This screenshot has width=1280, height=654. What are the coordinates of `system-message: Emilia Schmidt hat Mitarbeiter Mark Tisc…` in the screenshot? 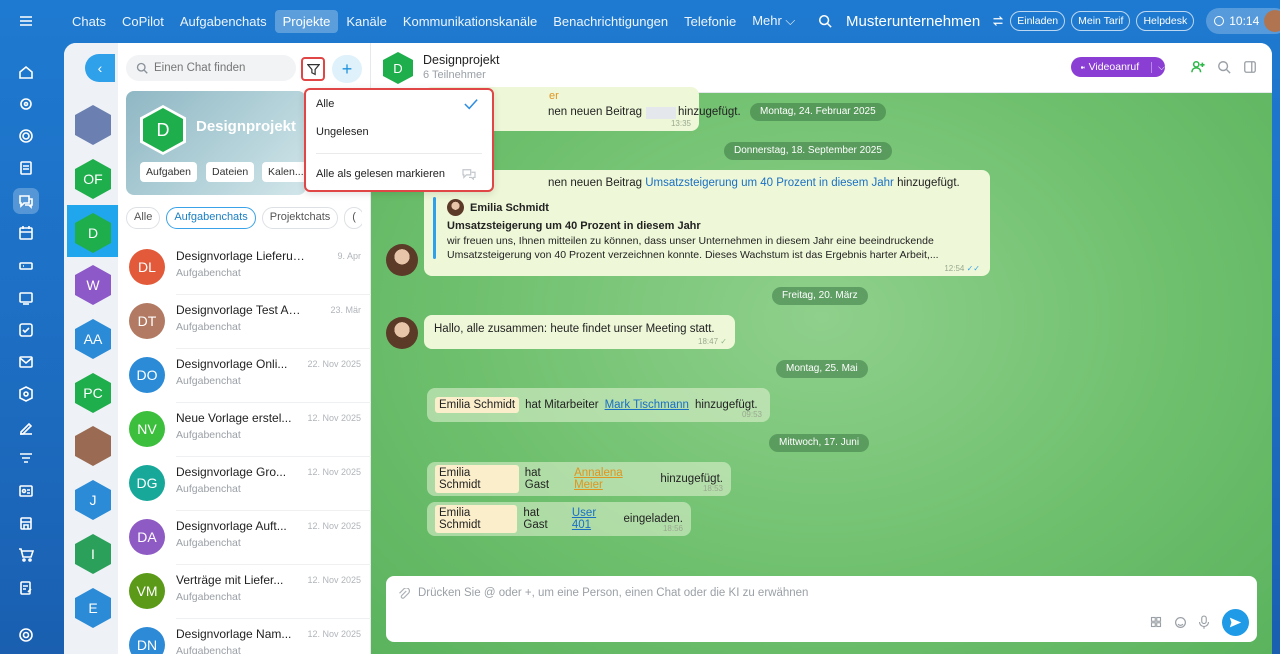 It's located at (598, 405).